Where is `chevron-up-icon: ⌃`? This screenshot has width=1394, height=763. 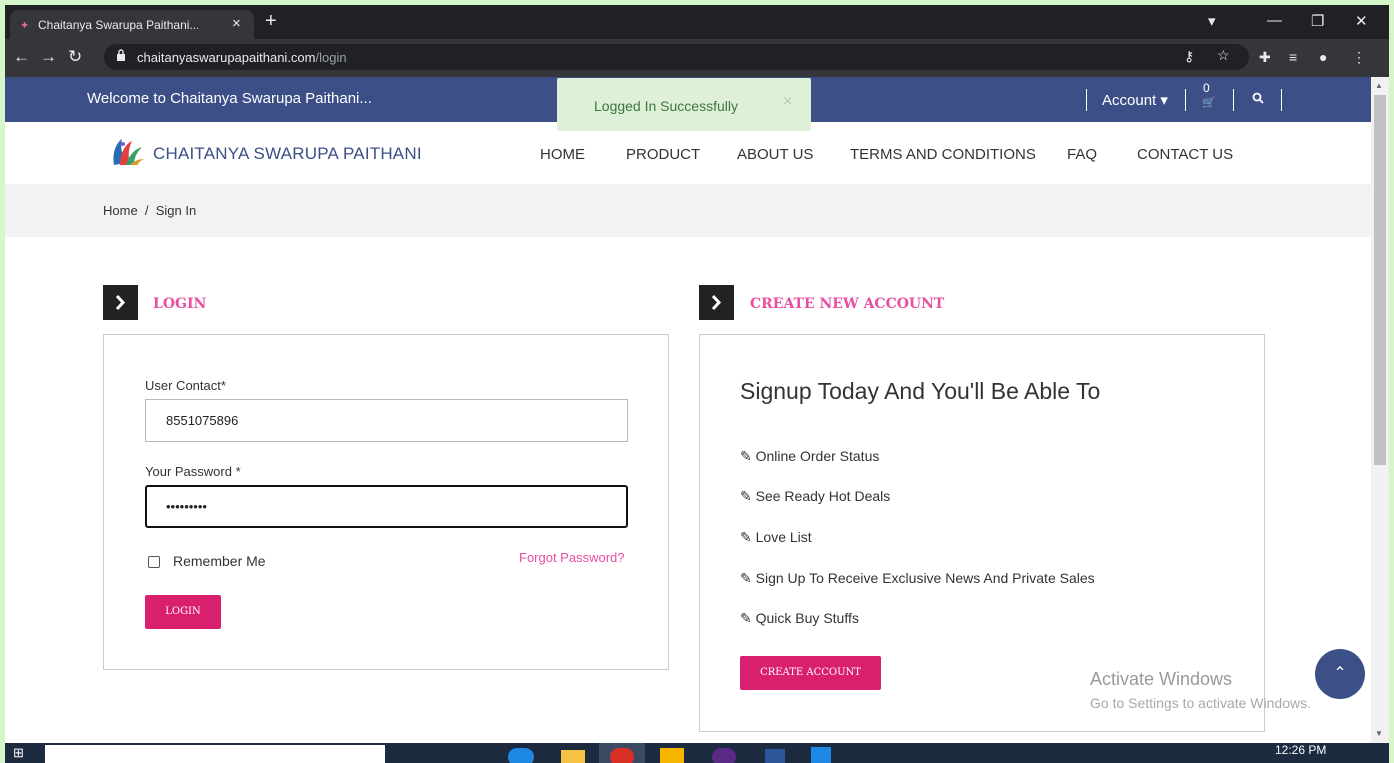
chevron-up-icon: ⌃ is located at coordinates (1340, 673).